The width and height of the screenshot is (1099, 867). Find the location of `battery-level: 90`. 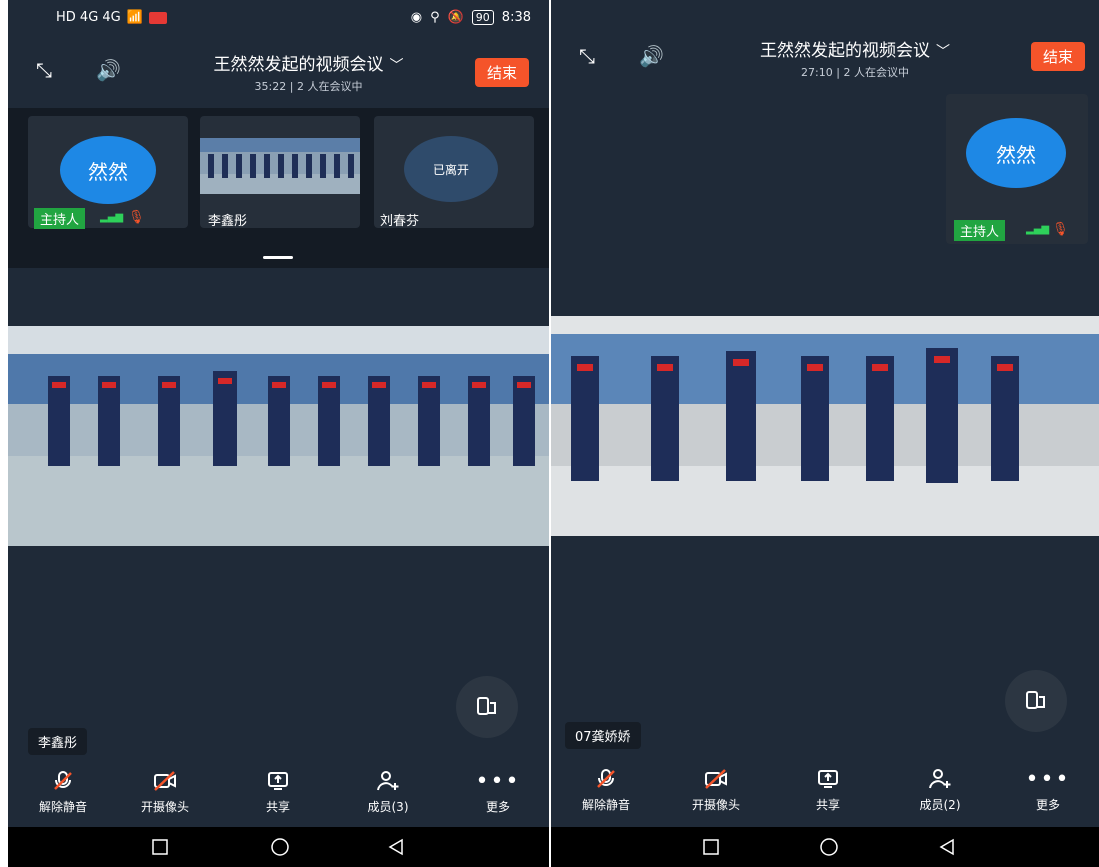

battery-level: 90 is located at coordinates (482, 17).